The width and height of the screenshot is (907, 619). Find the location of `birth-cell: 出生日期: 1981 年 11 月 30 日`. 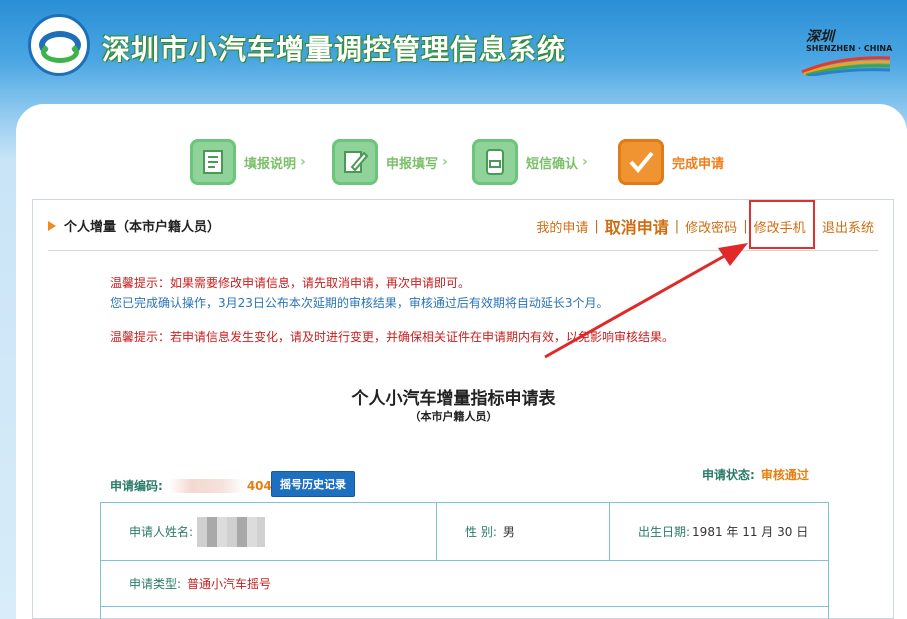

birth-cell: 出生日期: 1981 年 11 月 30 日 is located at coordinates (719, 531).